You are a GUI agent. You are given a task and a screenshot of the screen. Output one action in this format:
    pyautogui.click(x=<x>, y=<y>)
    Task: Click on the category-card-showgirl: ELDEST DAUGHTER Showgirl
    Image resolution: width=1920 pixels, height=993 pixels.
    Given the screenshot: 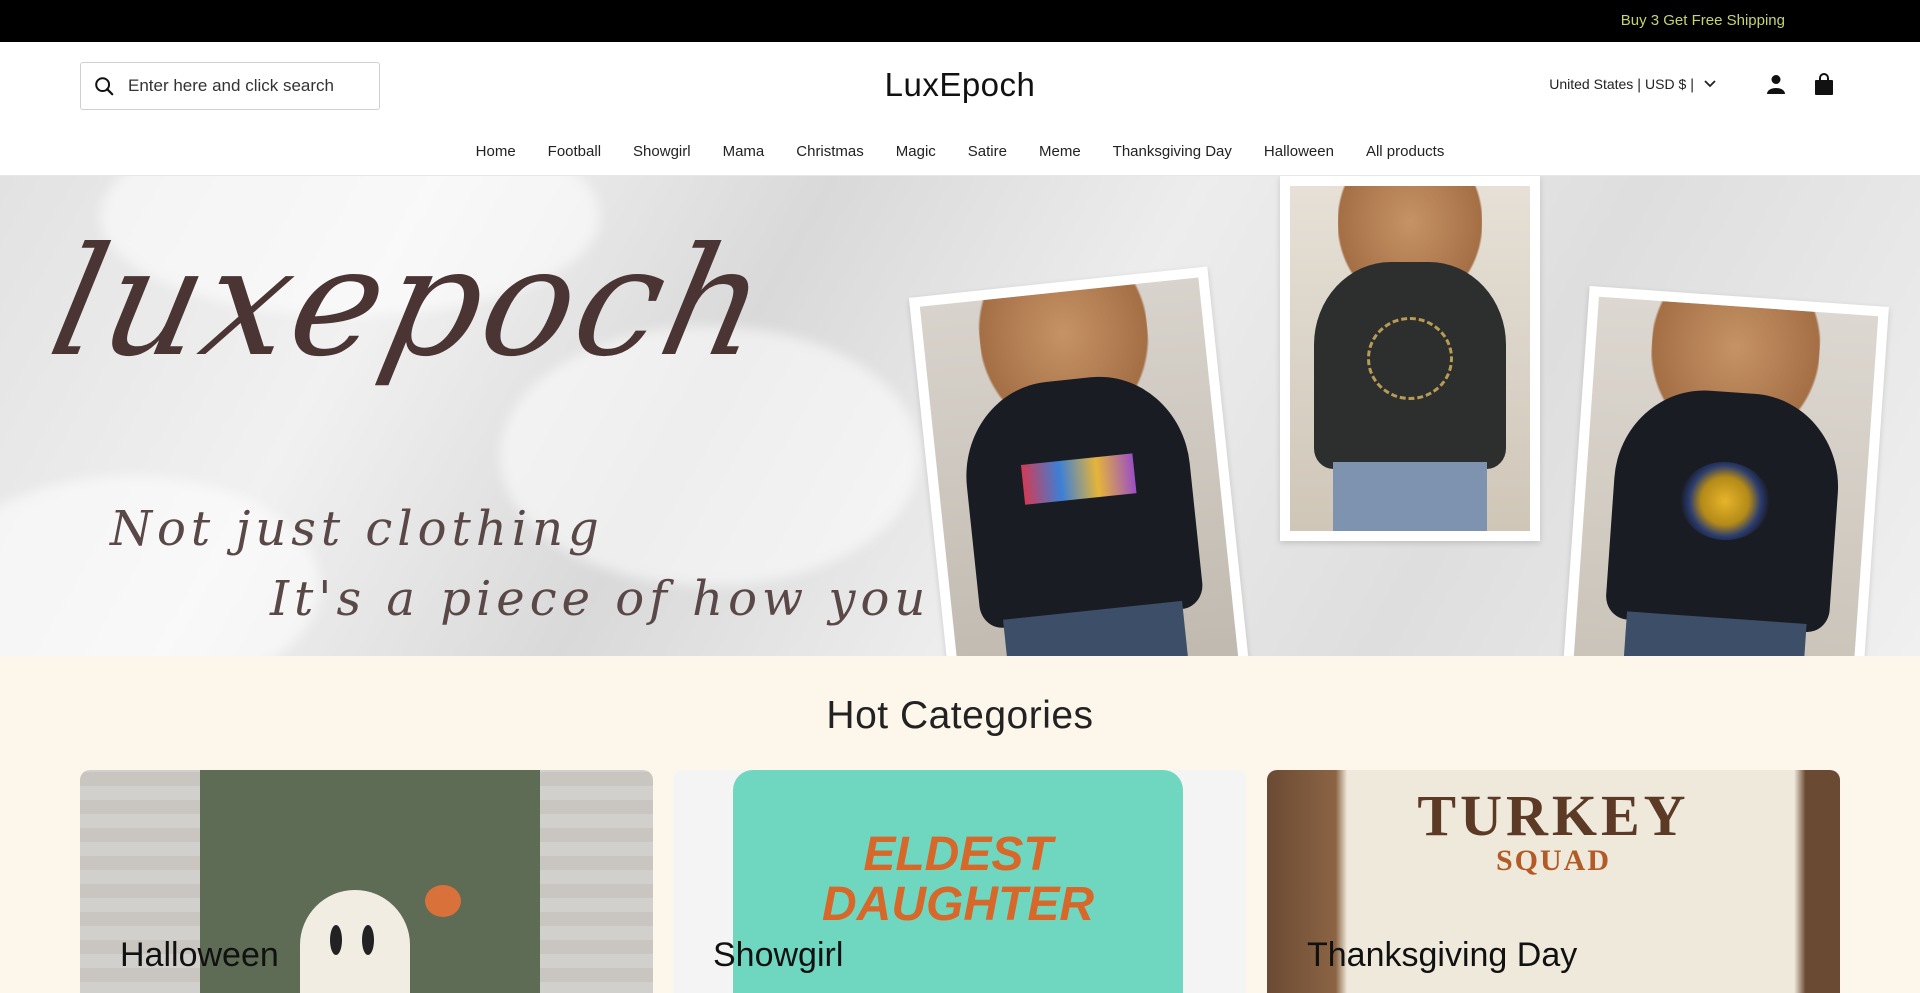 What is the action you would take?
    pyautogui.click(x=959, y=881)
    